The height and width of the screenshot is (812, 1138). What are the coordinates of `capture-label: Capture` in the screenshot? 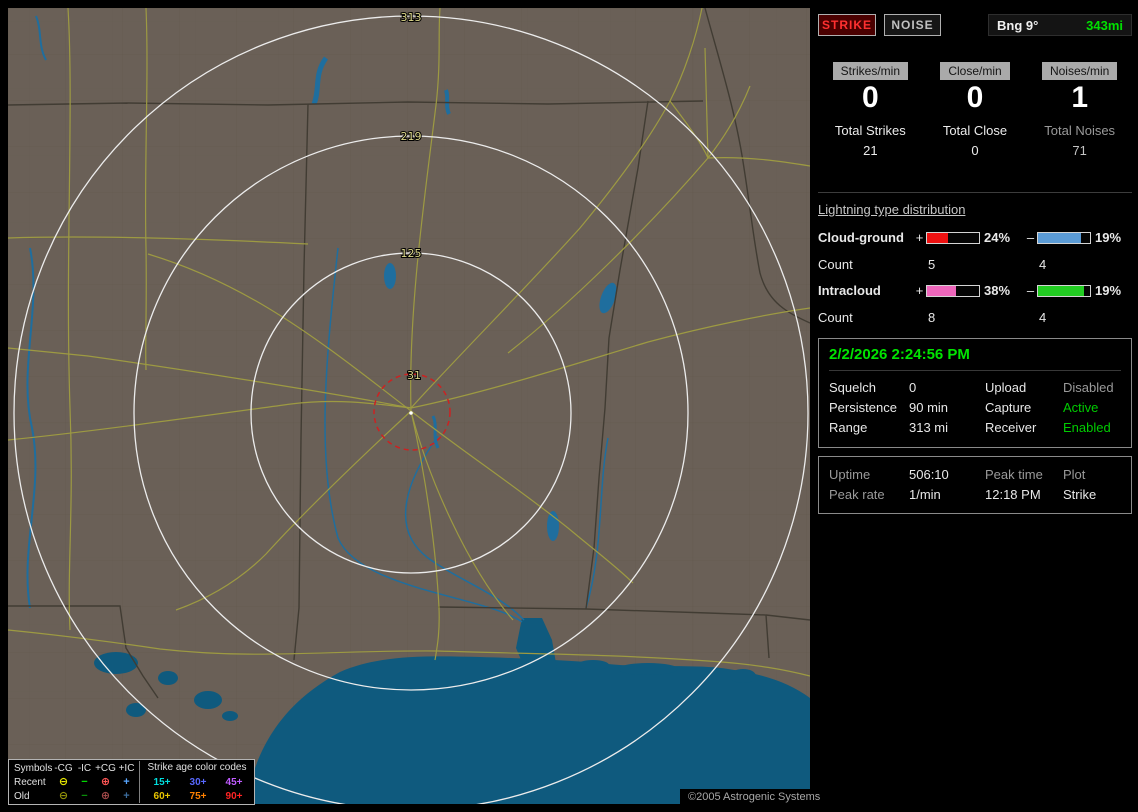 It's located at (1008, 407).